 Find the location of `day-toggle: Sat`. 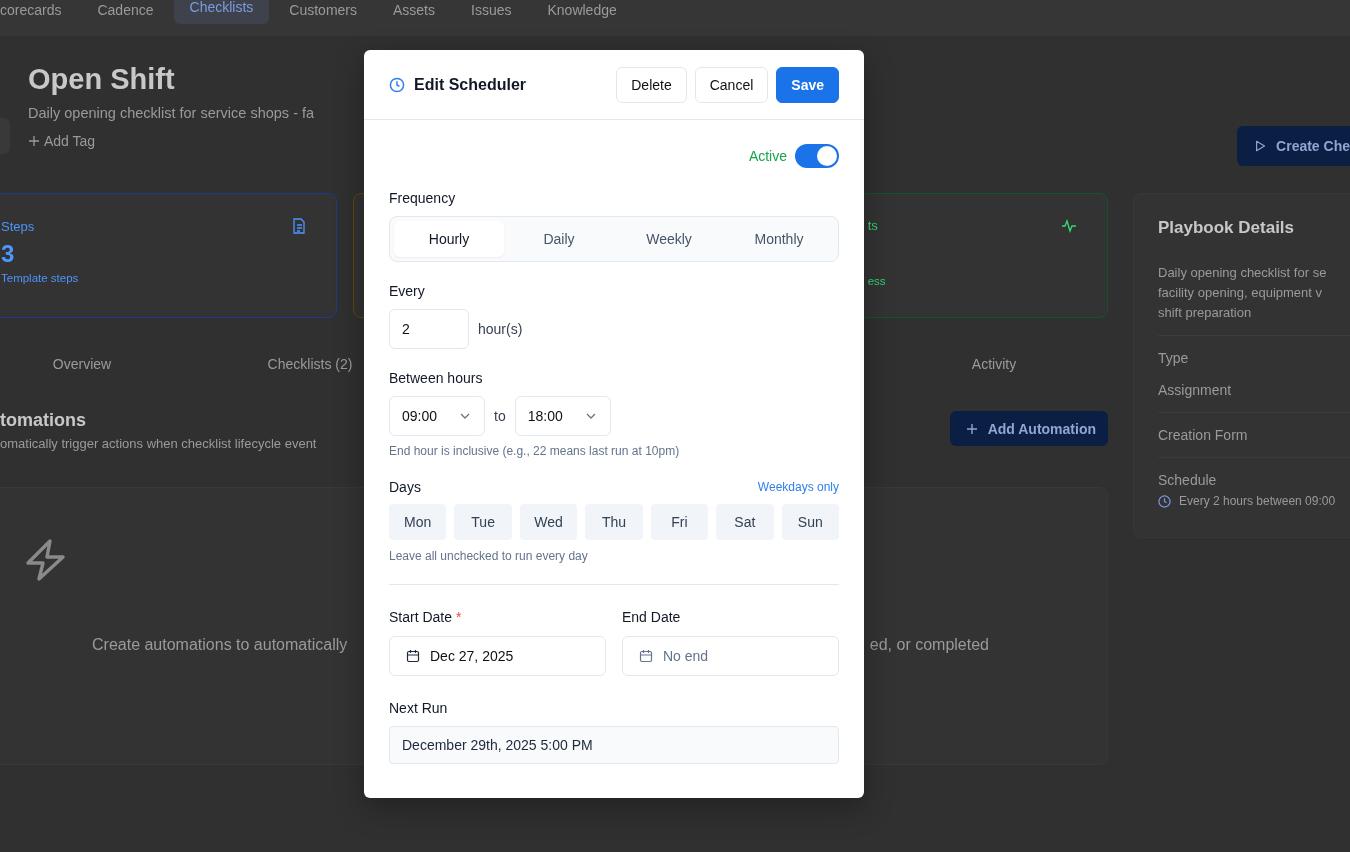

day-toggle: Sat is located at coordinates (745, 522).